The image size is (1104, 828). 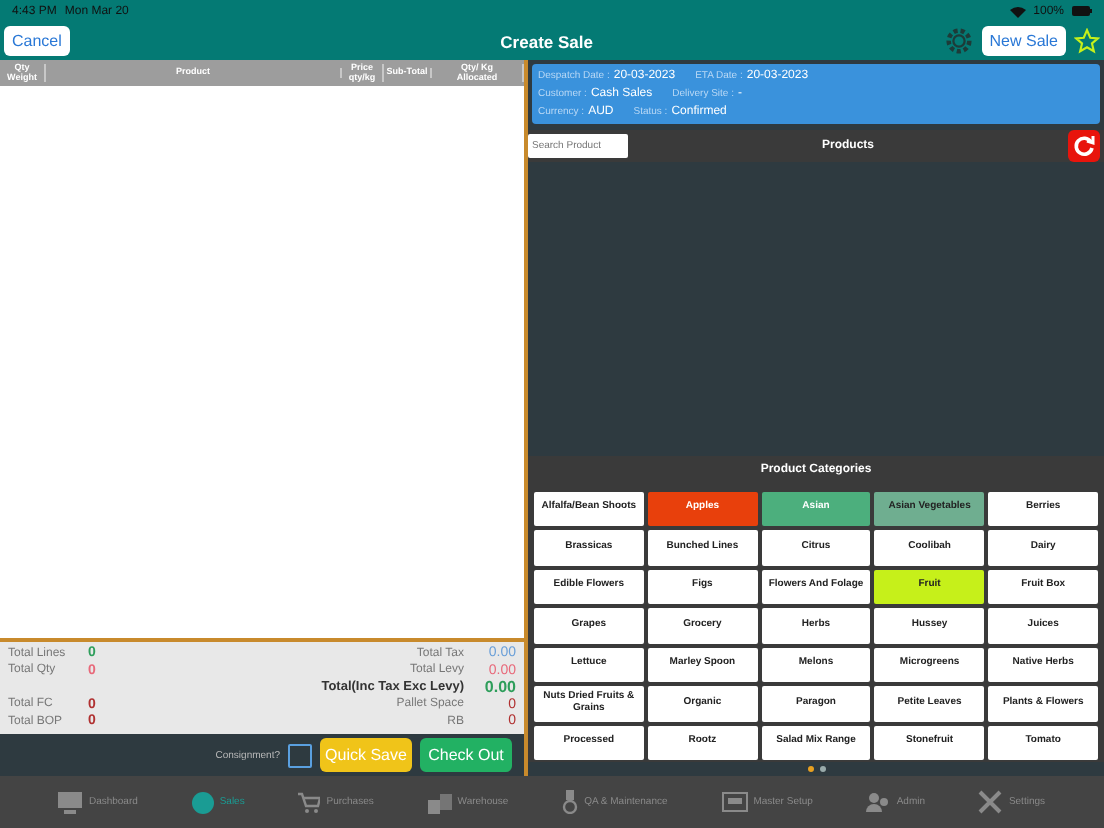 What do you see at coordinates (546, 41) in the screenshot?
I see `page-title: Create Sale` at bounding box center [546, 41].